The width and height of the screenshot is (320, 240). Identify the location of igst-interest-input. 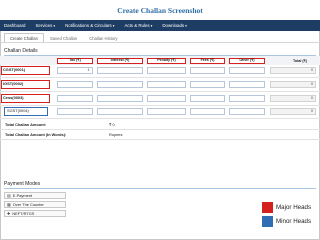
(120, 84).